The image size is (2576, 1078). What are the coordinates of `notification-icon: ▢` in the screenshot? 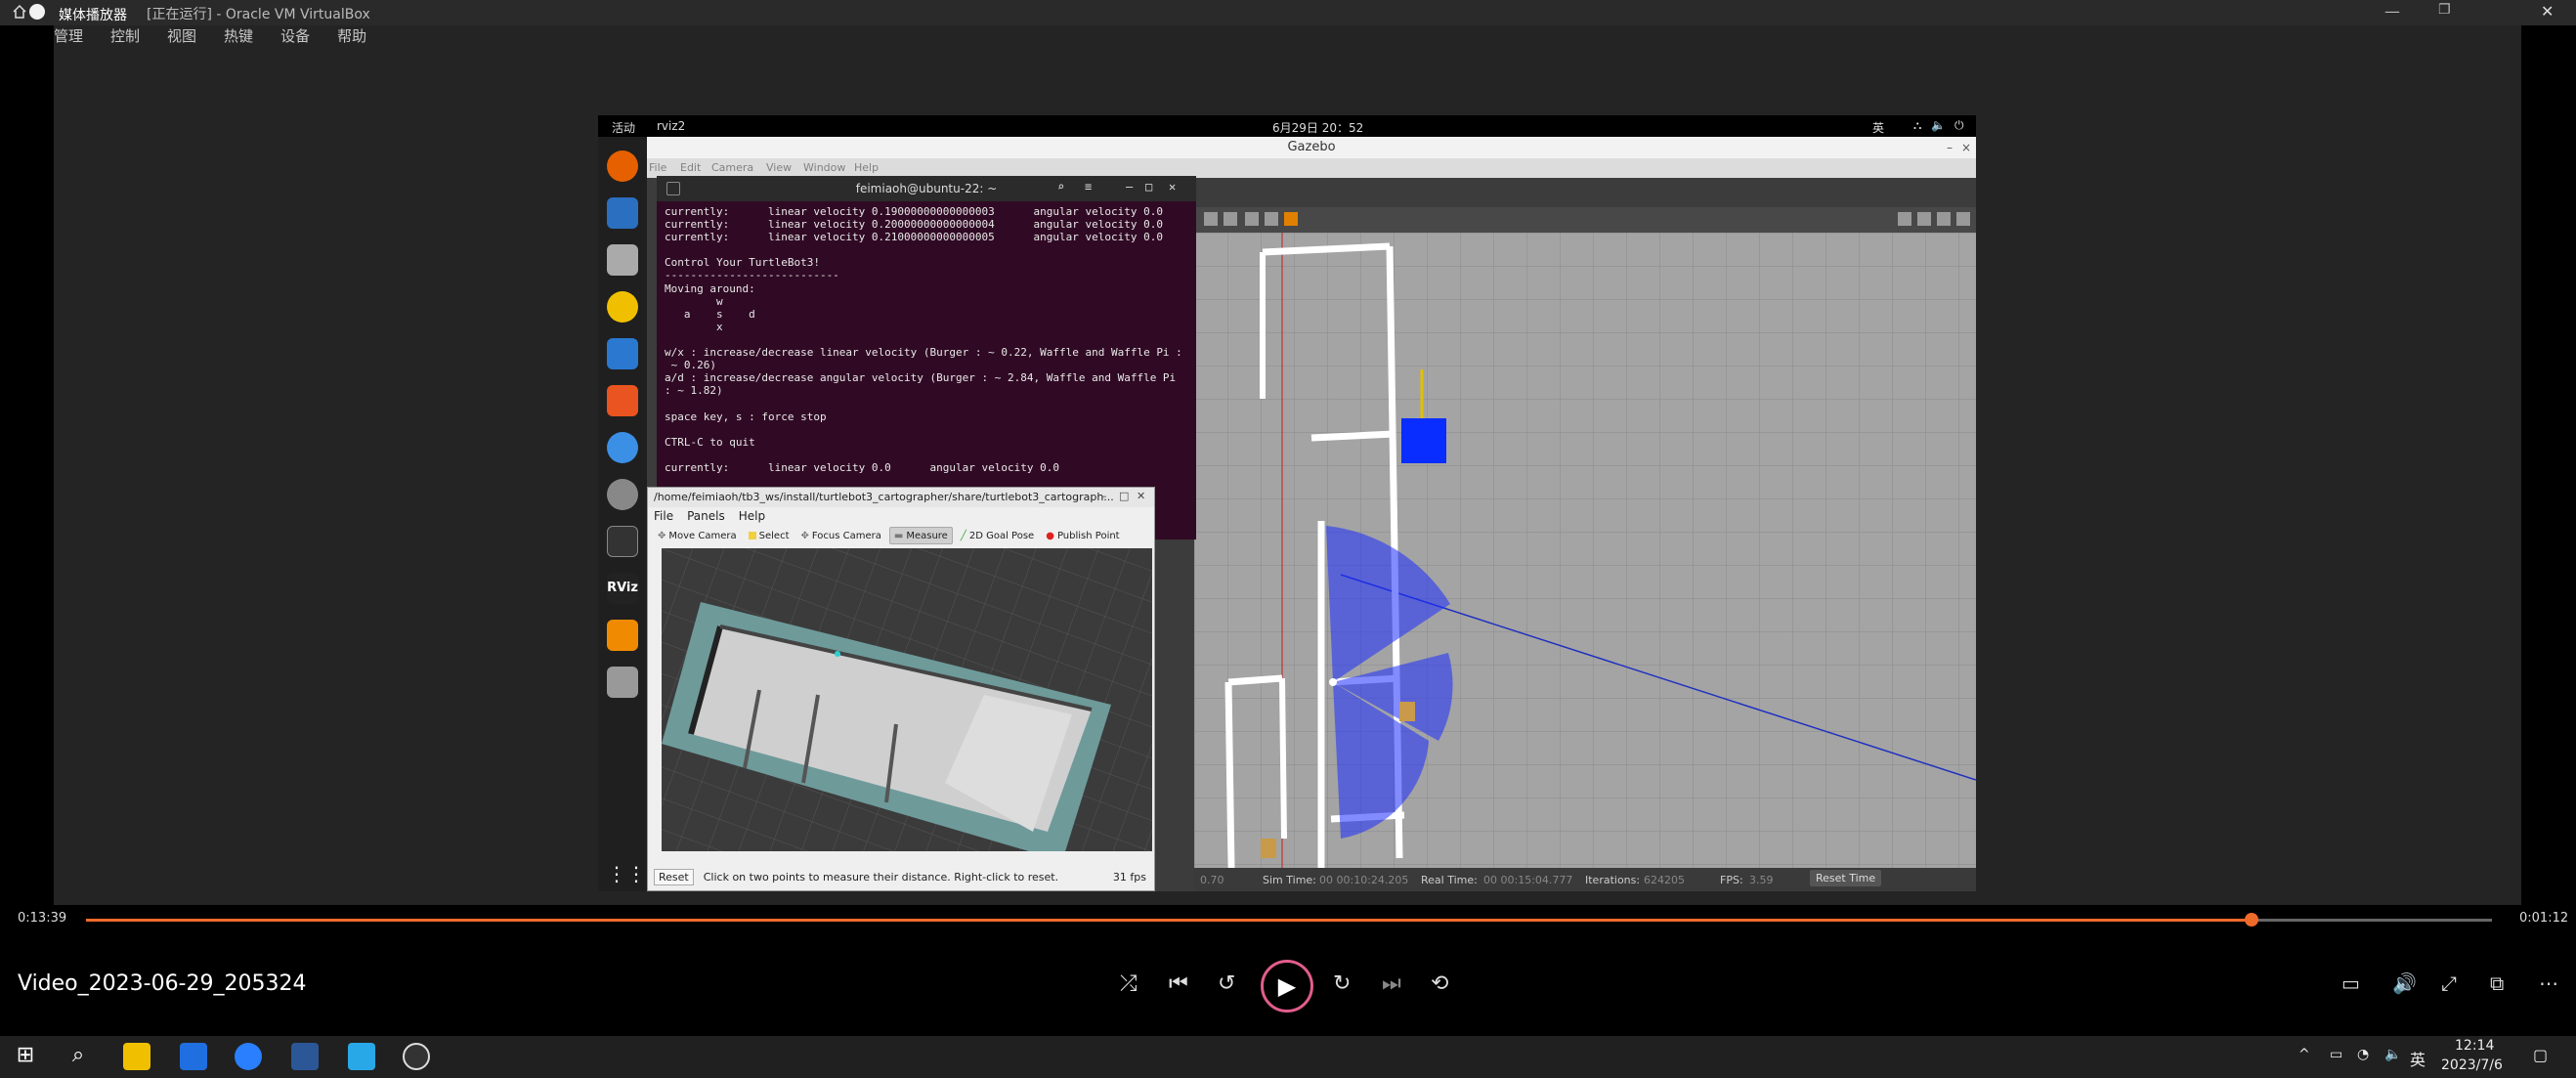 It's located at (2541, 1055).